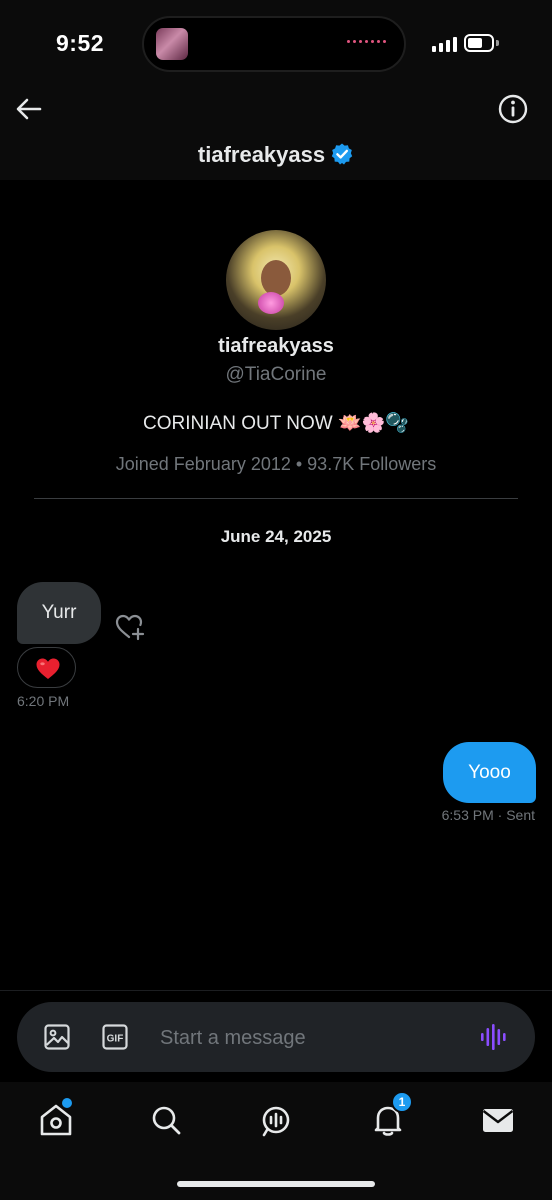 Image resolution: width=552 pixels, height=1200 pixels. I want to click on svg-text: GIF, so click(115, 1039).